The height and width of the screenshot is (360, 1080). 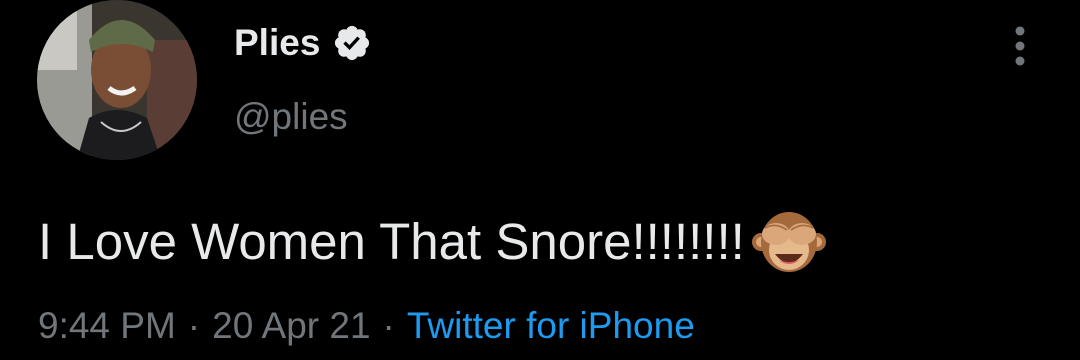 I want to click on more-options-button, so click(x=1020, y=46).